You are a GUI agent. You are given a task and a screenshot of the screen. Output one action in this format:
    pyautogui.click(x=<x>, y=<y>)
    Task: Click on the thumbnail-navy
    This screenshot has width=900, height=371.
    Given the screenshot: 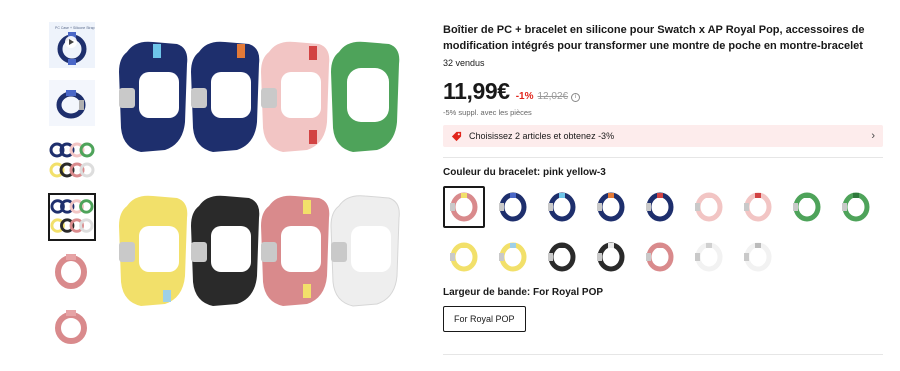 What is the action you would take?
    pyautogui.click(x=72, y=103)
    